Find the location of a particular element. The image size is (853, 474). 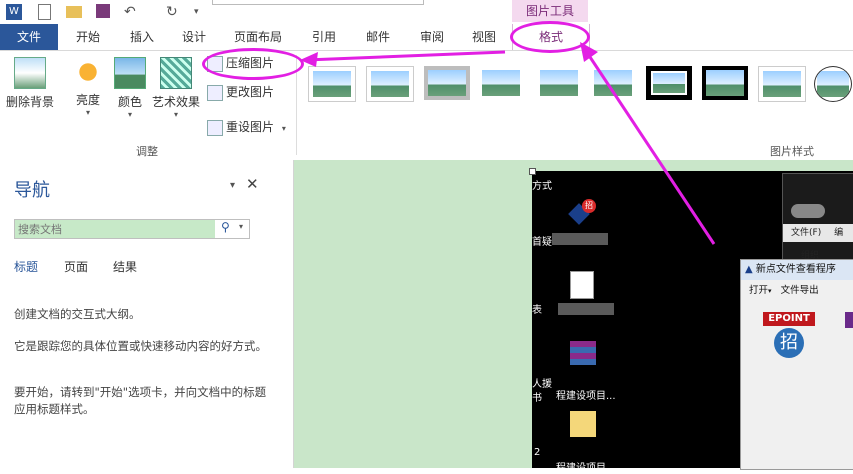

reset-picture-button: 重设图片 ▾ is located at coordinates (246, 127).